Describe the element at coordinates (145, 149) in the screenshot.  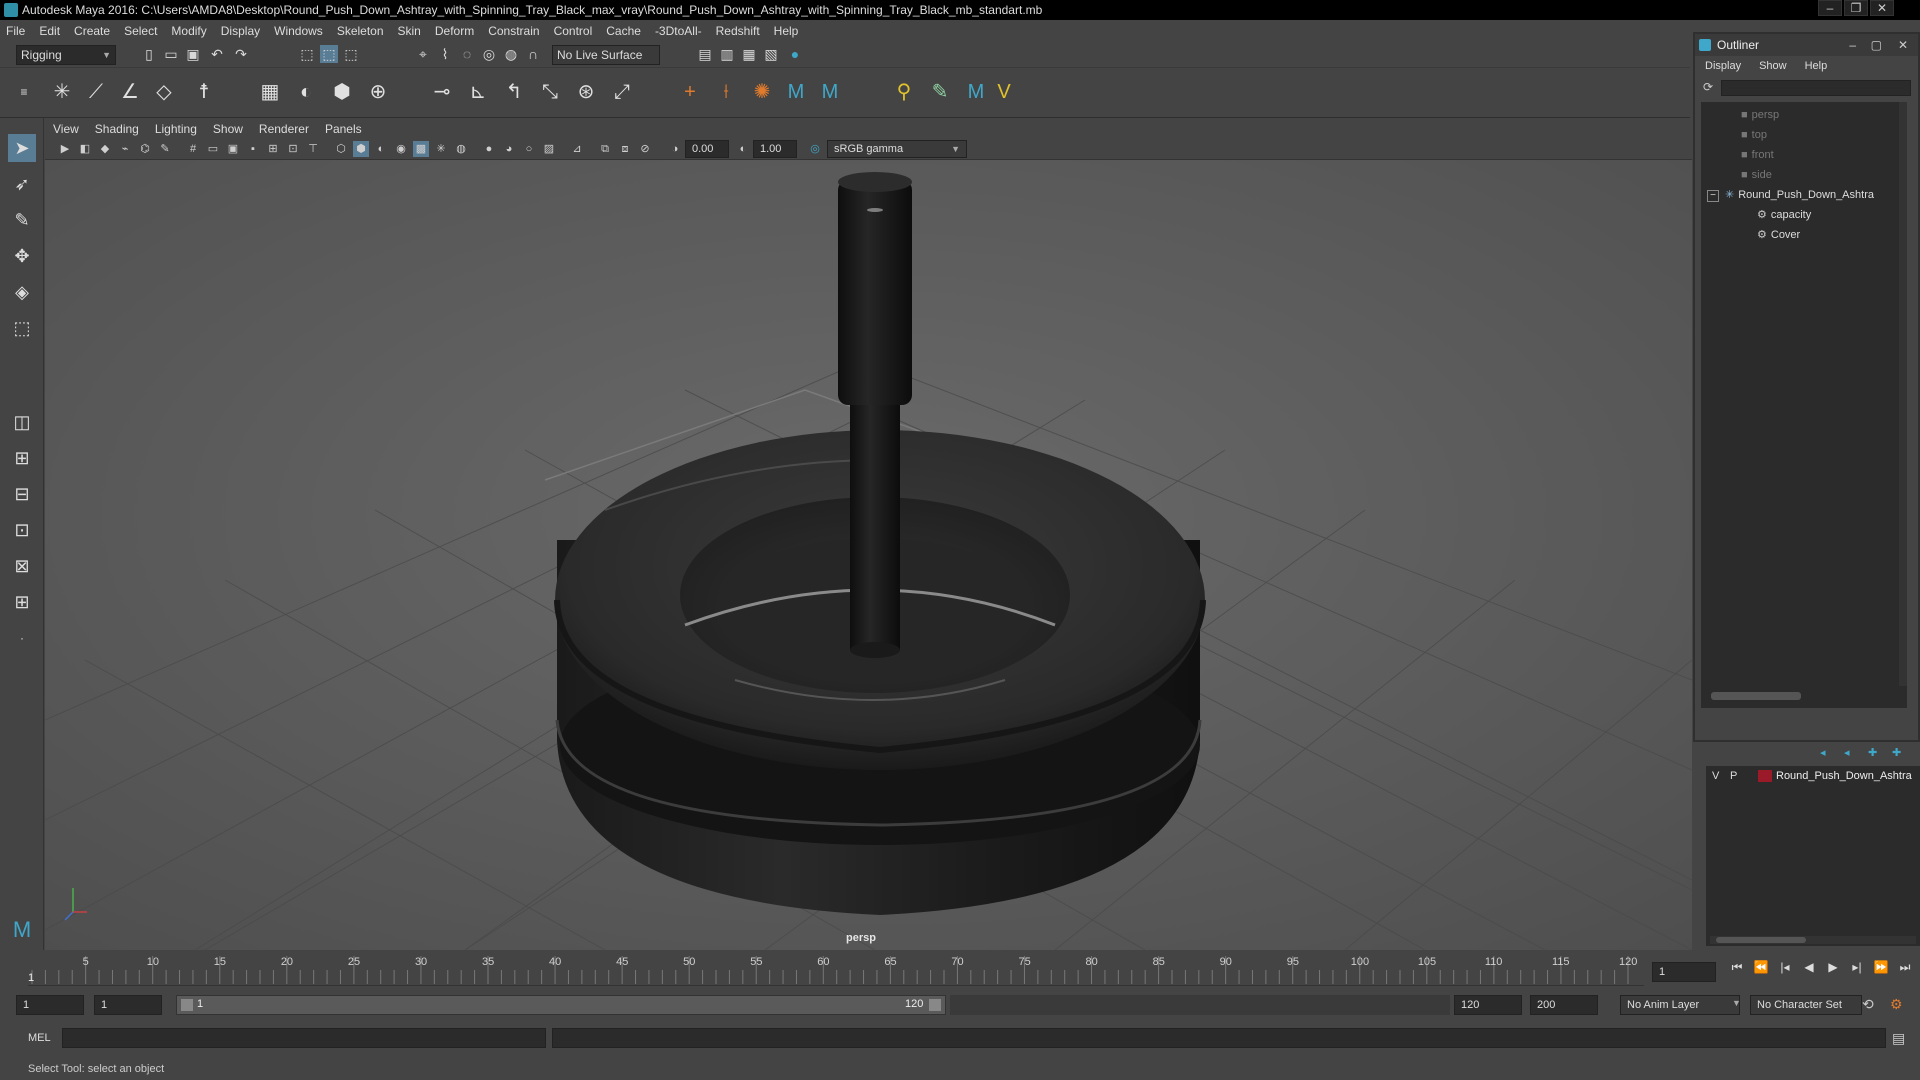
I see `2d-pan-icon: ⌬` at that location.